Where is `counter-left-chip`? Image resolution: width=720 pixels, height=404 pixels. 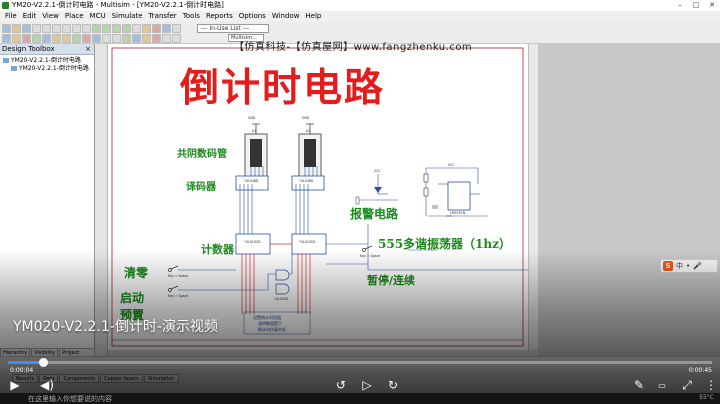 counter-left-chip is located at coordinates (253, 244).